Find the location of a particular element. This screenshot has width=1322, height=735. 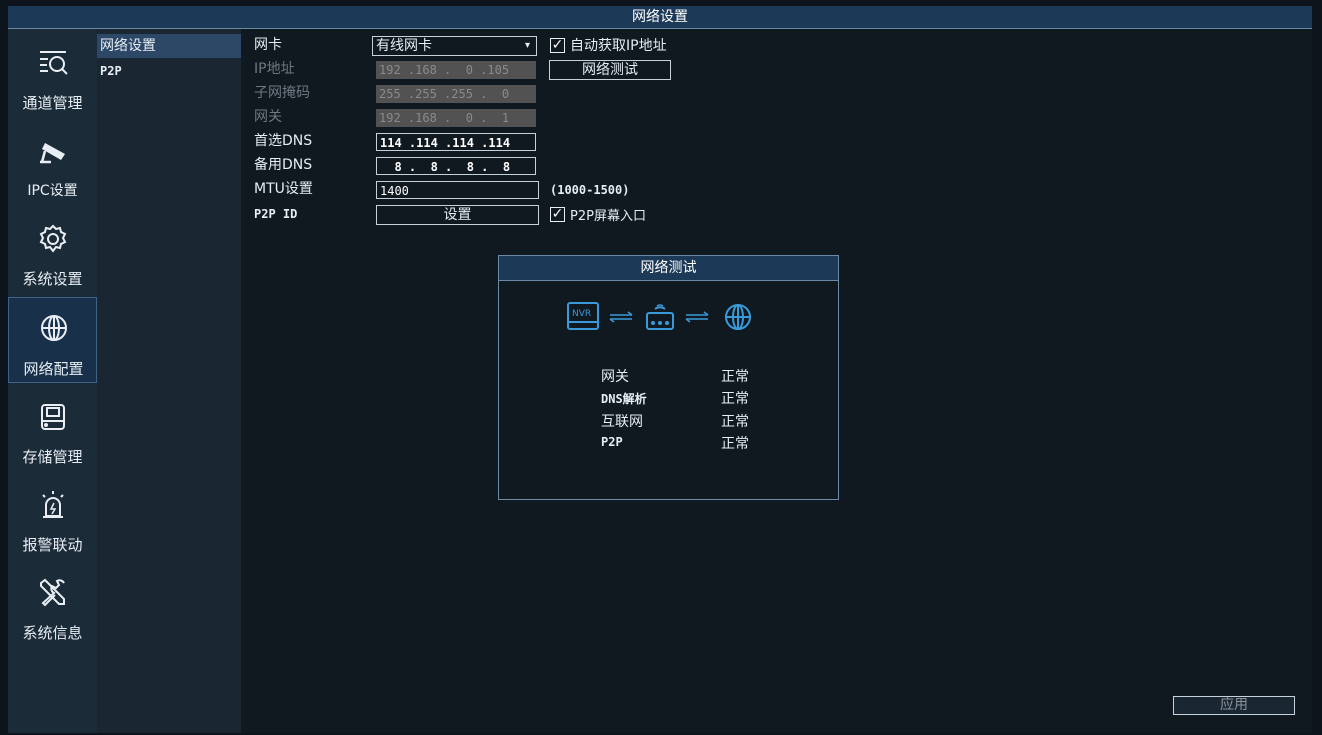

subnav-item-p2p: P2P is located at coordinates (169, 71).